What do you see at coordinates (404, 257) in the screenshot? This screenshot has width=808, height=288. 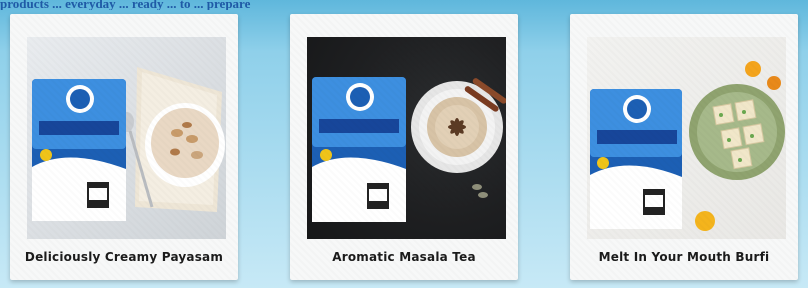 I see `caption-masala-tea: Aromatic Masala Tea` at bounding box center [404, 257].